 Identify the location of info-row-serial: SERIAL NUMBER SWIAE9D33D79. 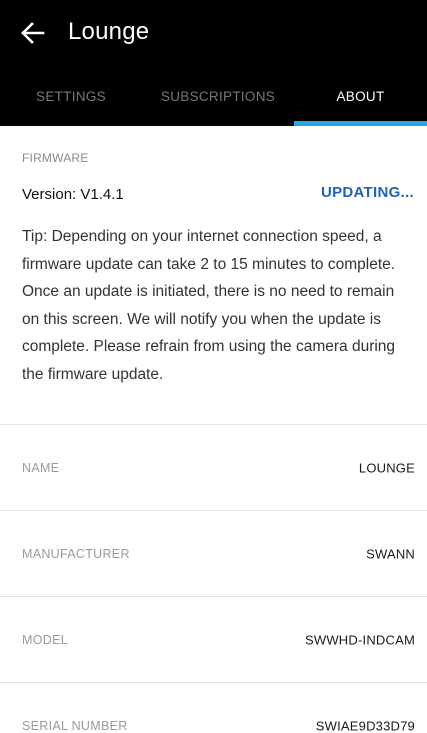
(213, 707).